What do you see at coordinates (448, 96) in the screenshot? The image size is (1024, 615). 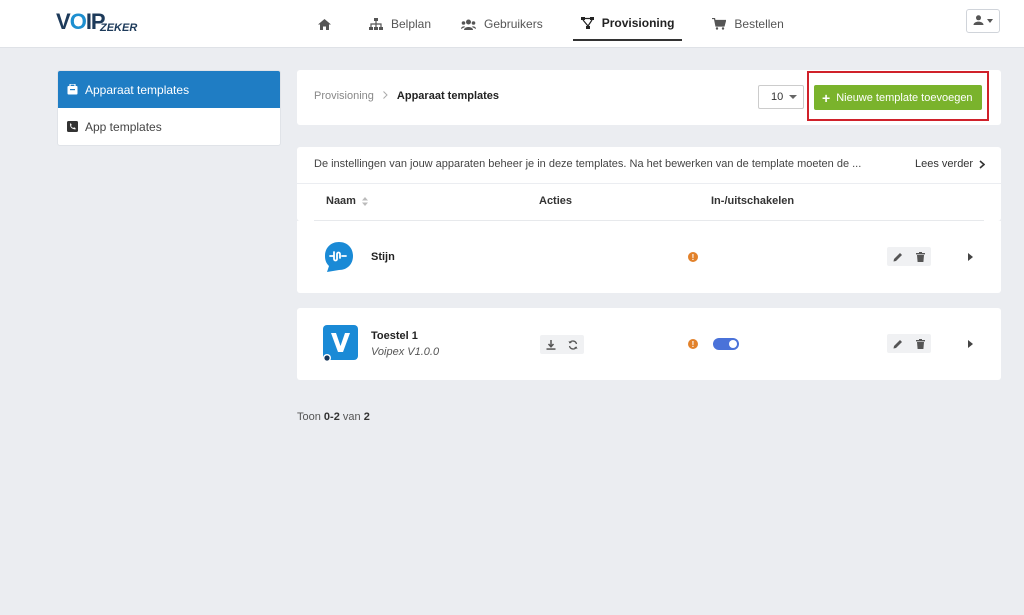 I see `breadcrumb-current: Apparaat templates` at bounding box center [448, 96].